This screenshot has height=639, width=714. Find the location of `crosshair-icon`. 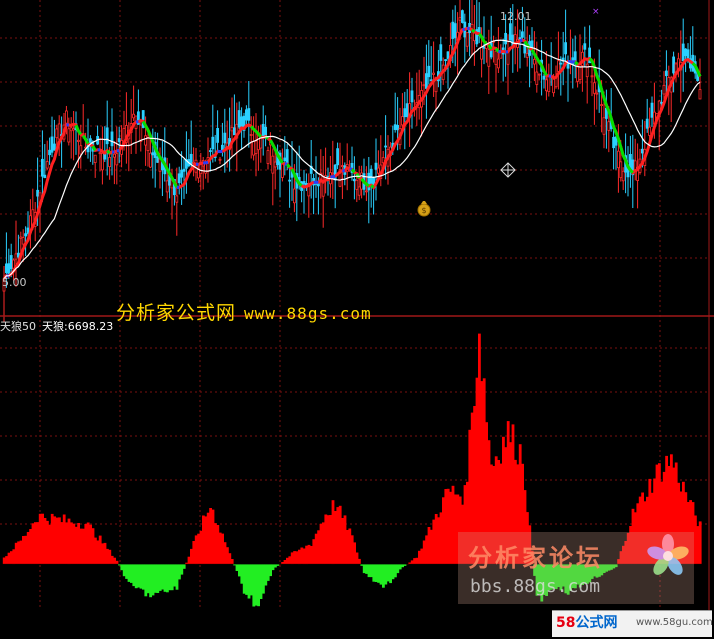

crosshair-icon is located at coordinates (508, 170).